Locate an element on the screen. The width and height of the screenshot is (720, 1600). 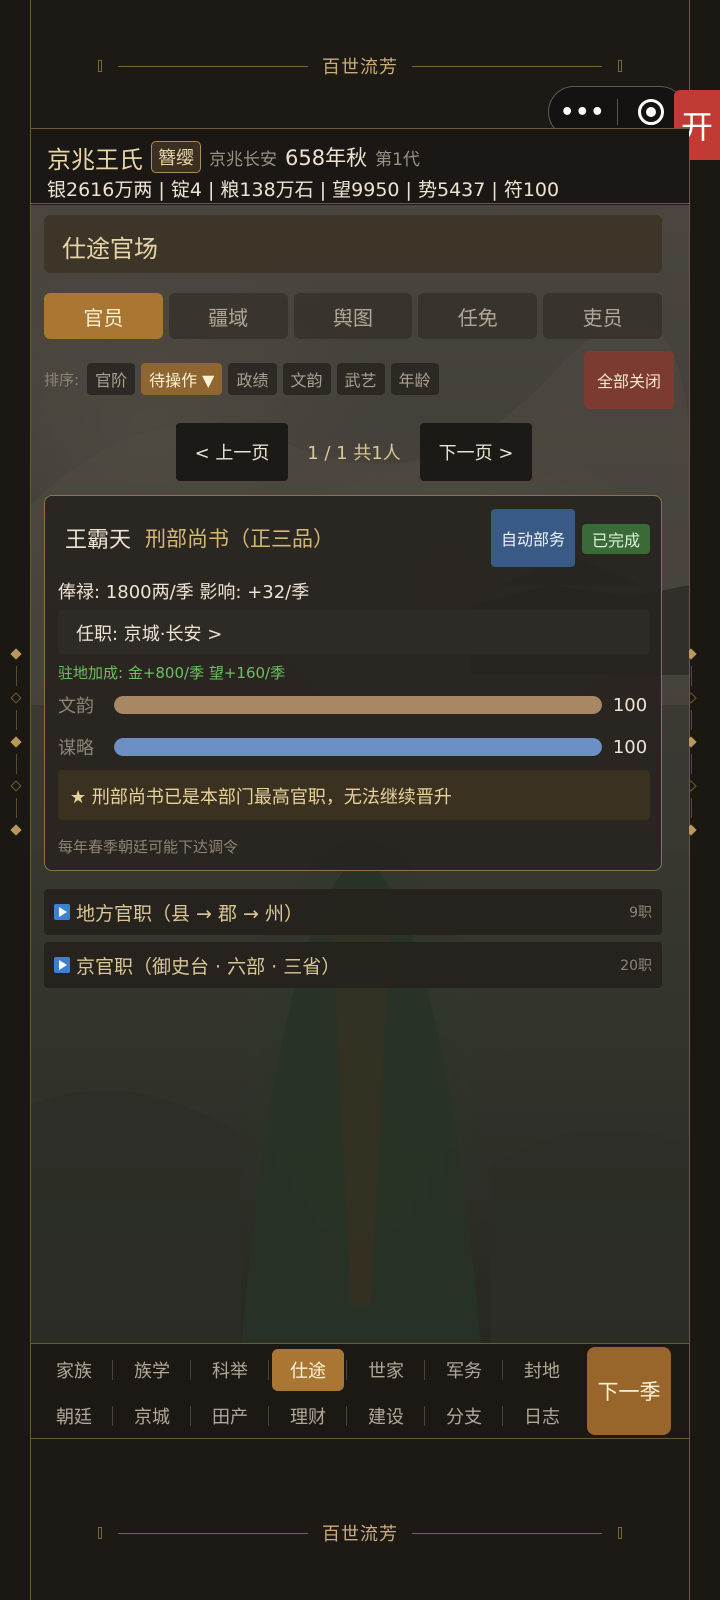
nav-item-label: 科举 is located at coordinates (230, 1371).